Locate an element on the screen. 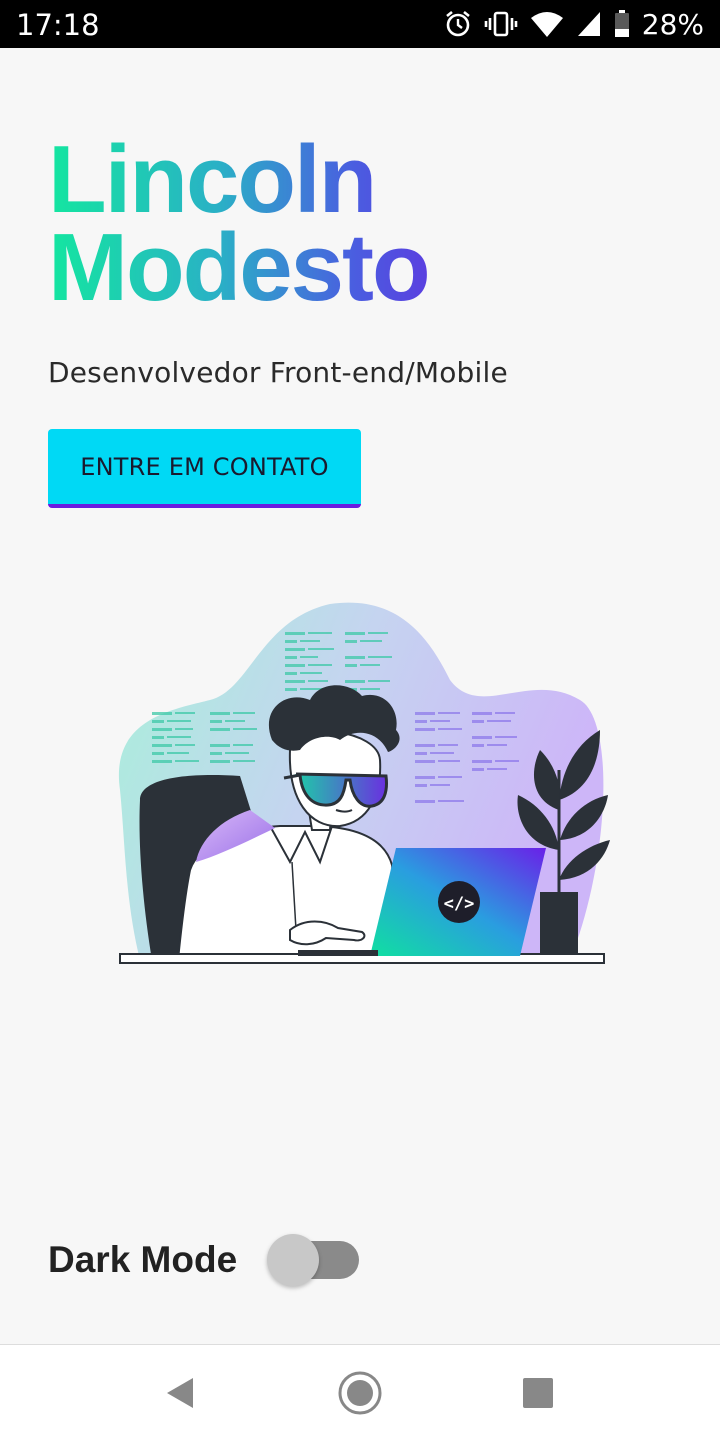 The image size is (720, 1440). navigation-bar is located at coordinates (360, 1392).